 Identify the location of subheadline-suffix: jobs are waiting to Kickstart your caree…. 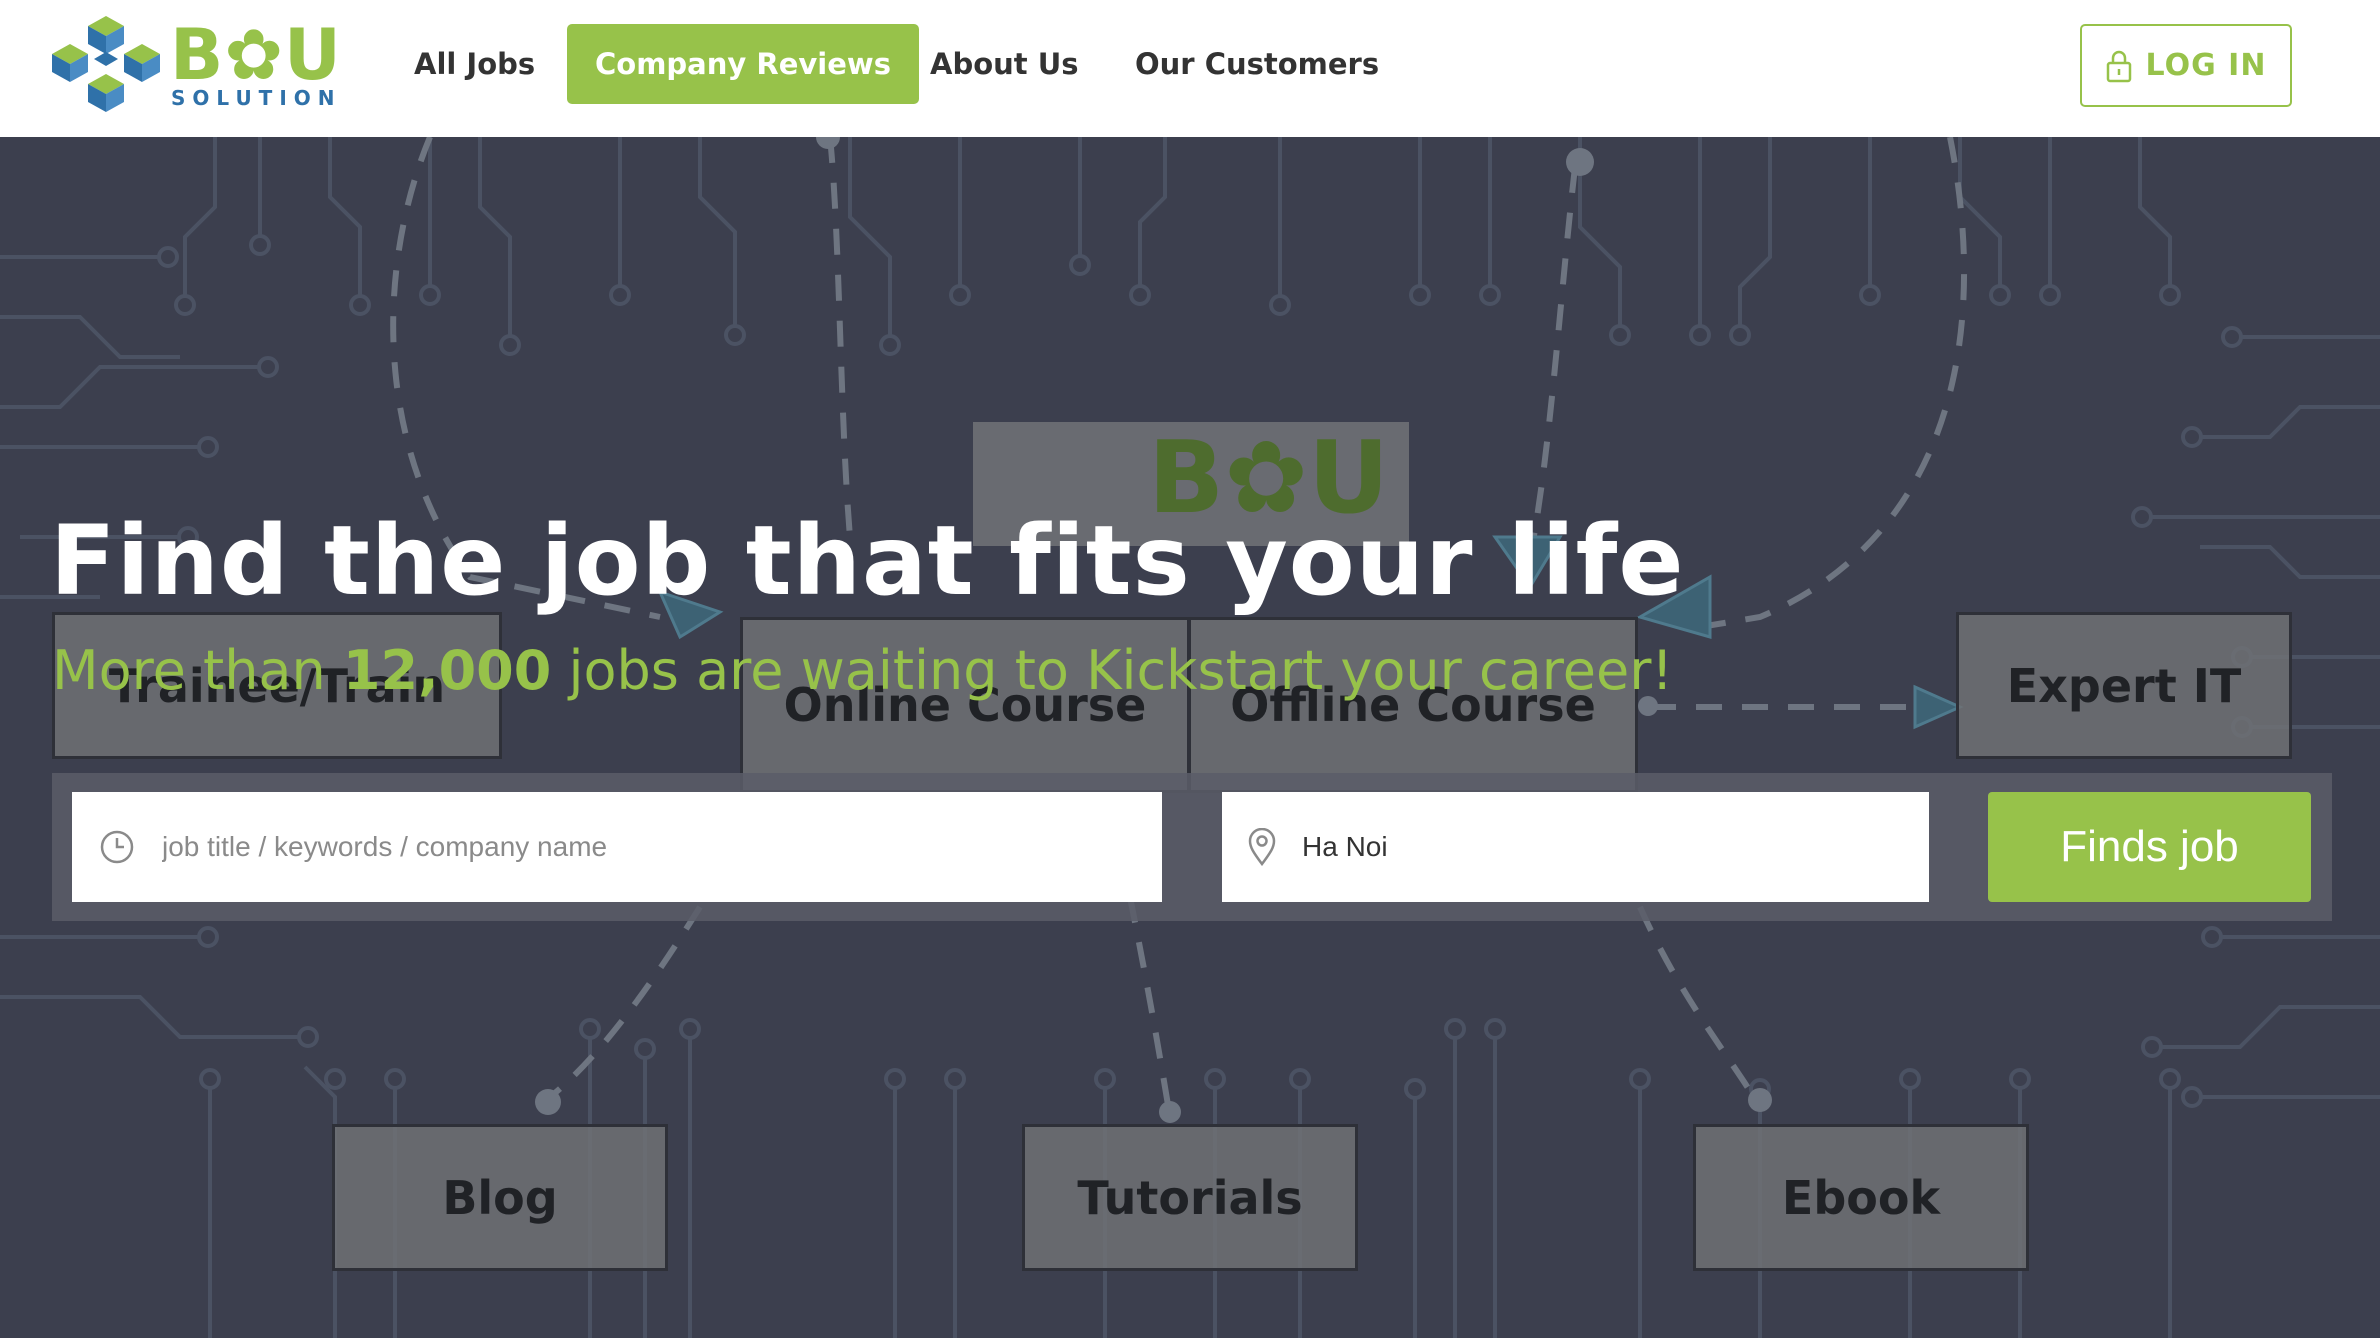
(1112, 670).